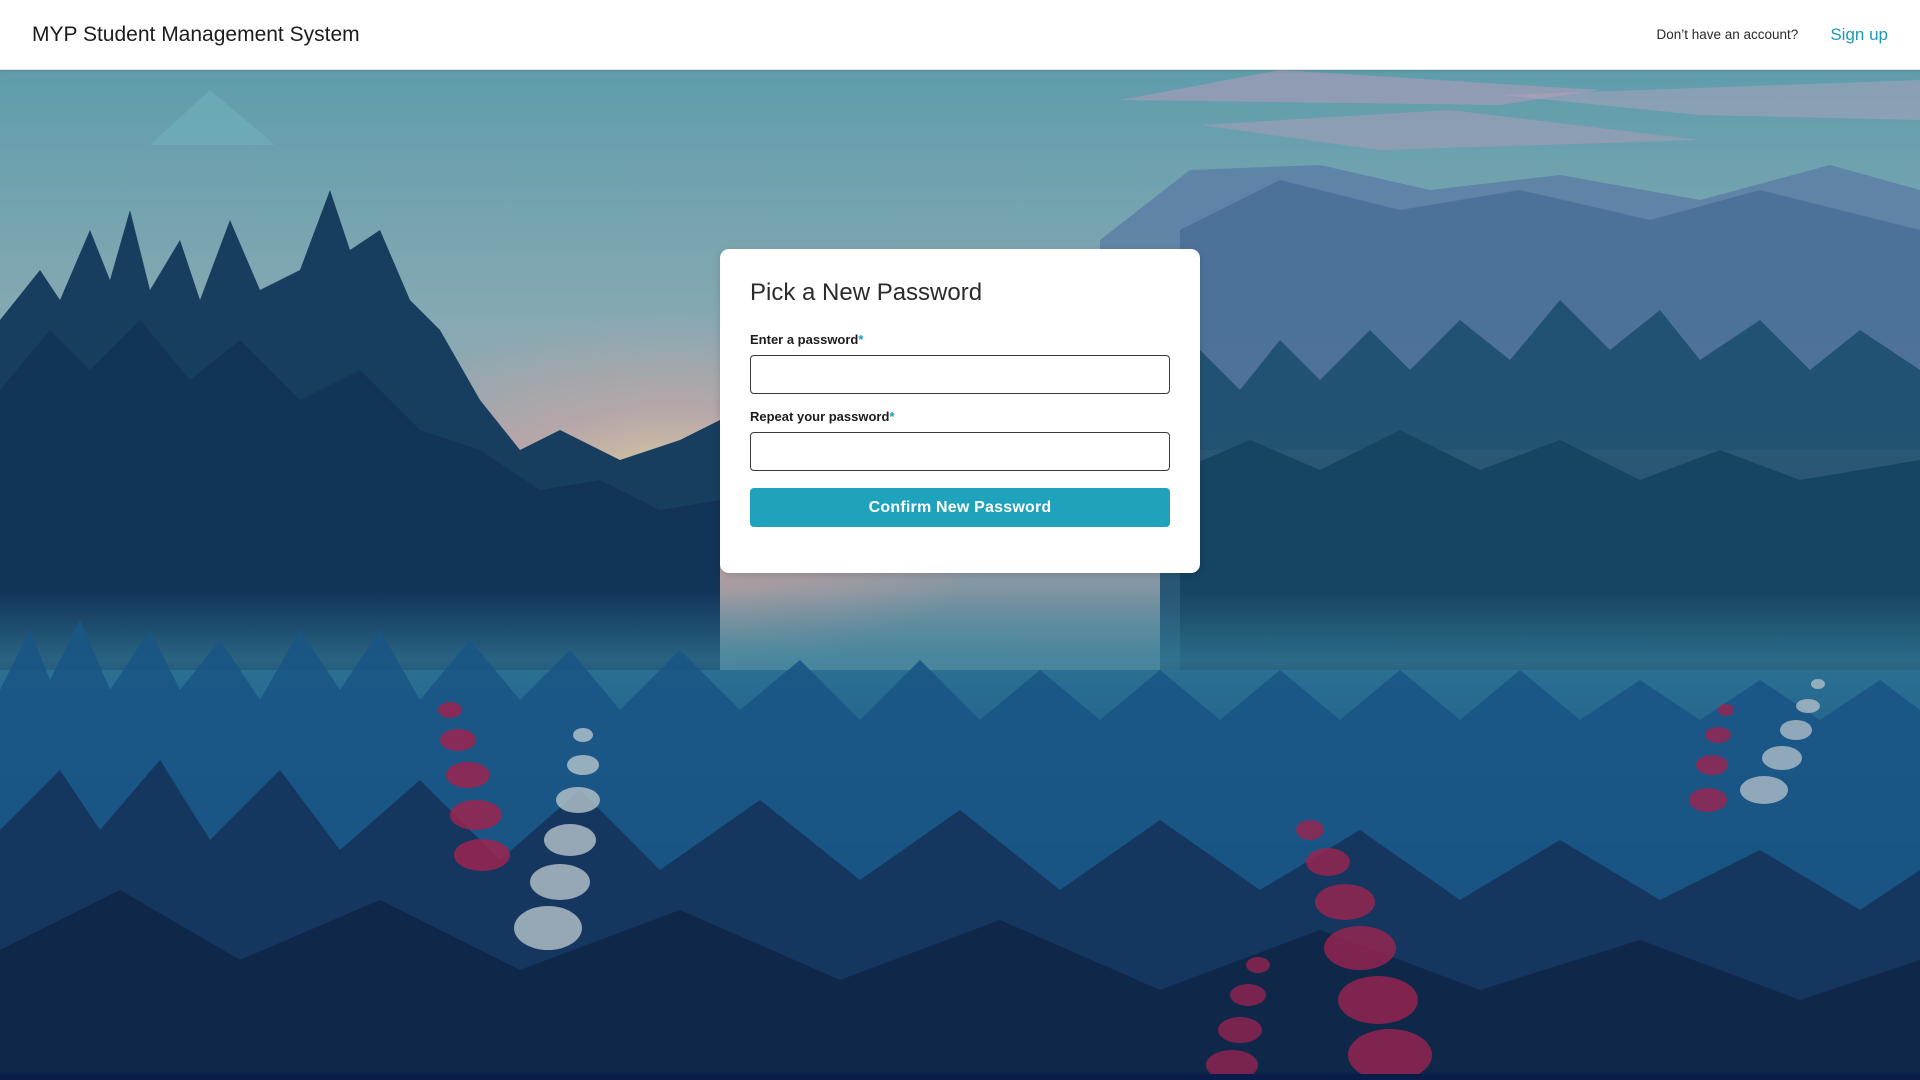 This screenshot has width=1920, height=1080. Describe the element at coordinates (1727, 34) in the screenshot. I see `no-account-text: Don’t have an account?` at that location.